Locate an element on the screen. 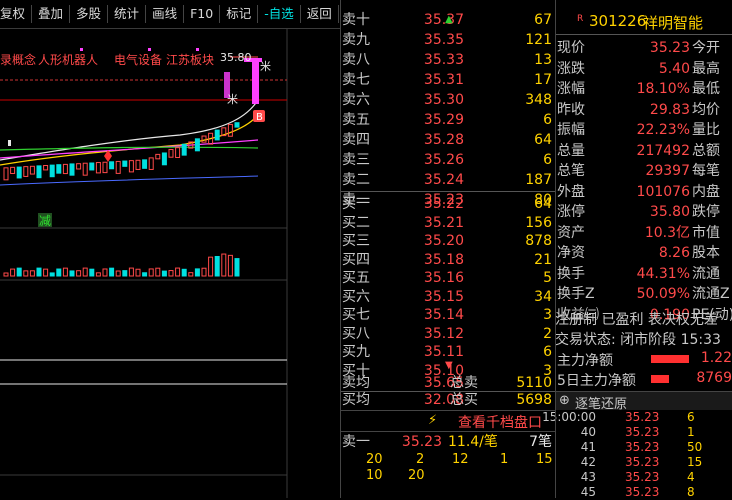 This screenshot has width=732, height=500. concept-tag-4: 江苏板块 is located at coordinates (190, 60).